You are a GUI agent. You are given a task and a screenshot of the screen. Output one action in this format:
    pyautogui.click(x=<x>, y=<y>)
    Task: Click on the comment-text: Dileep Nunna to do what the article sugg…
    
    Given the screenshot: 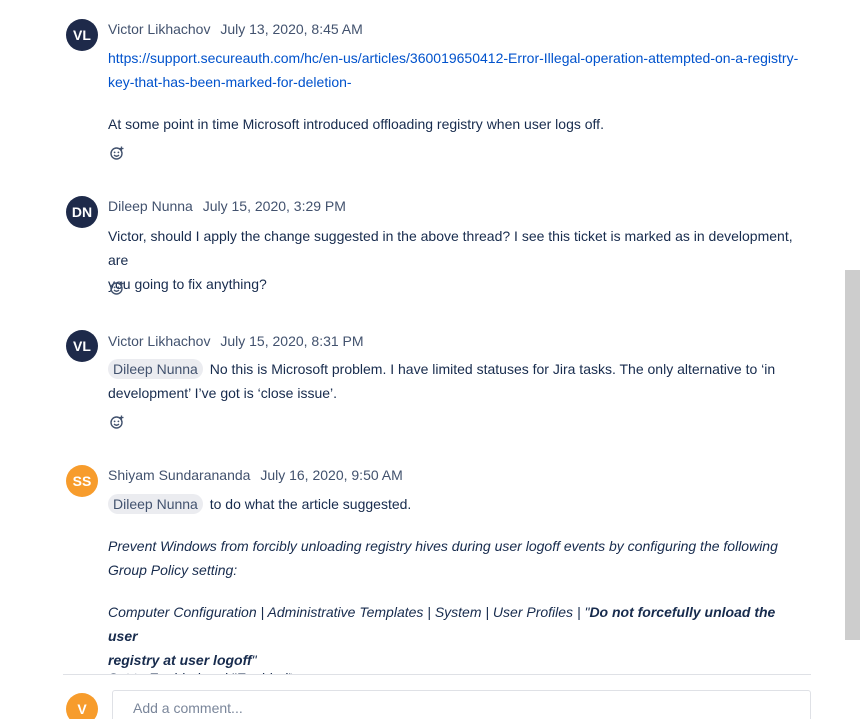 What is the action you would take?
    pyautogui.click(x=458, y=504)
    